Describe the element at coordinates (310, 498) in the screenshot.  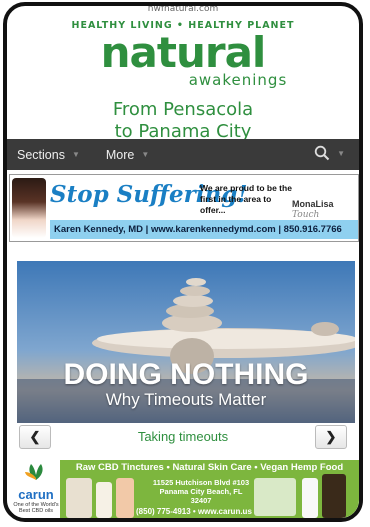
I see `product-bottle-white` at that location.